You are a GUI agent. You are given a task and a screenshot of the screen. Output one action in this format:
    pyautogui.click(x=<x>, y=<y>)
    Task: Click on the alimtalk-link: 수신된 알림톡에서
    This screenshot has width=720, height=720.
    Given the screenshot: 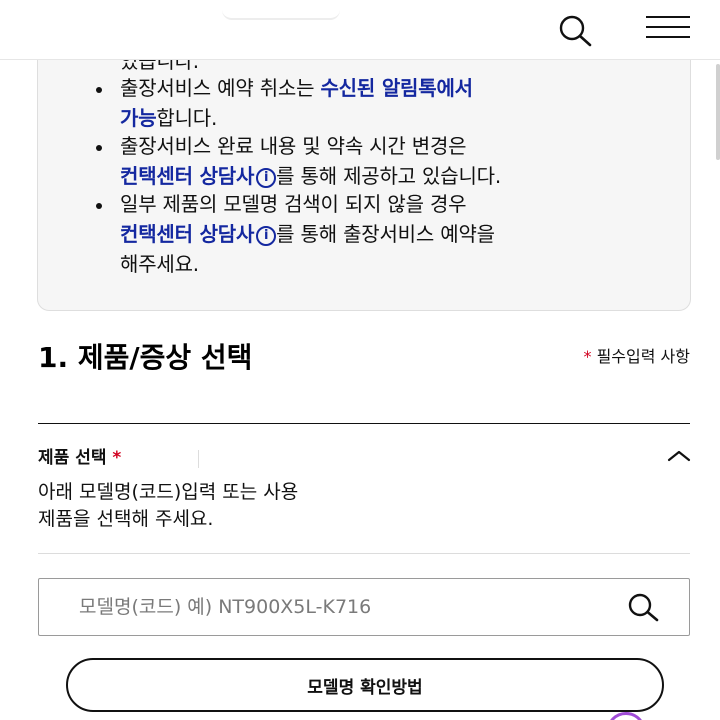 What is the action you would take?
    pyautogui.click(x=396, y=88)
    